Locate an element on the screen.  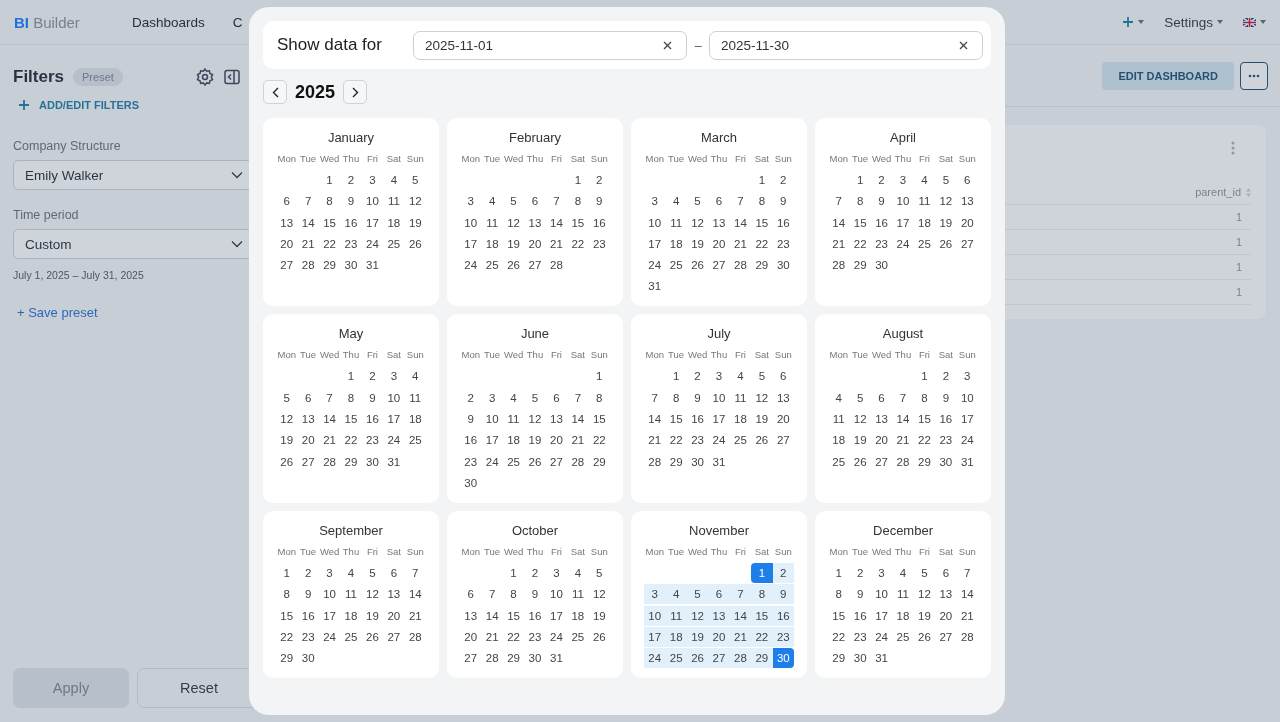
next-year-button is located at coordinates (355, 92).